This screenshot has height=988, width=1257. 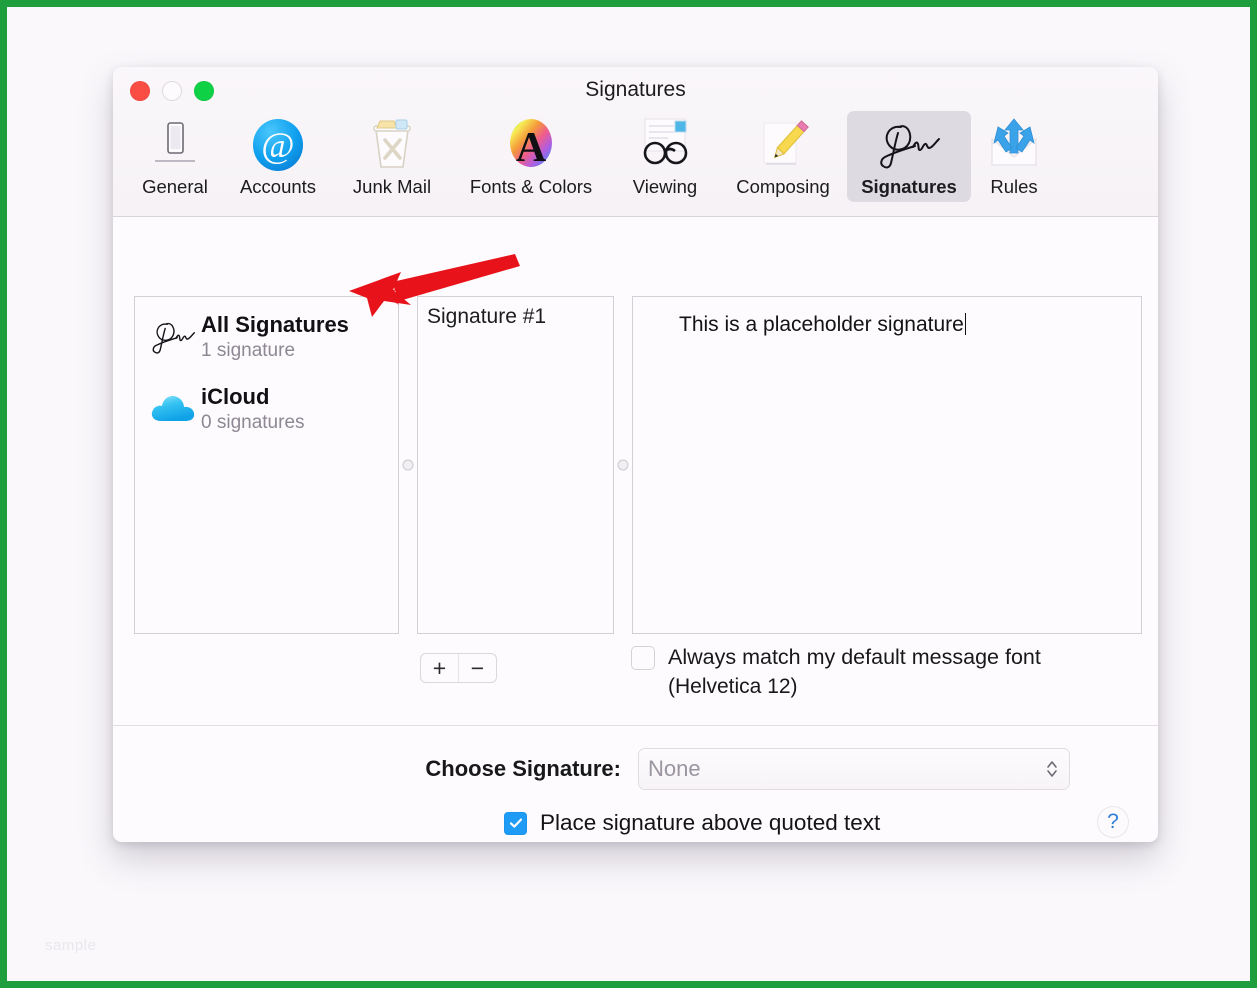 What do you see at coordinates (235, 396) in the screenshot?
I see `account-name: iCloud` at bounding box center [235, 396].